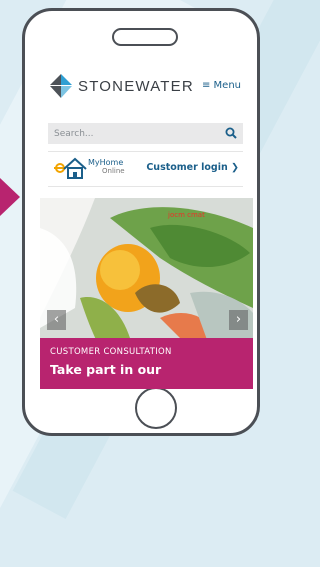  I want to click on phone-speaker, so click(145, 37).